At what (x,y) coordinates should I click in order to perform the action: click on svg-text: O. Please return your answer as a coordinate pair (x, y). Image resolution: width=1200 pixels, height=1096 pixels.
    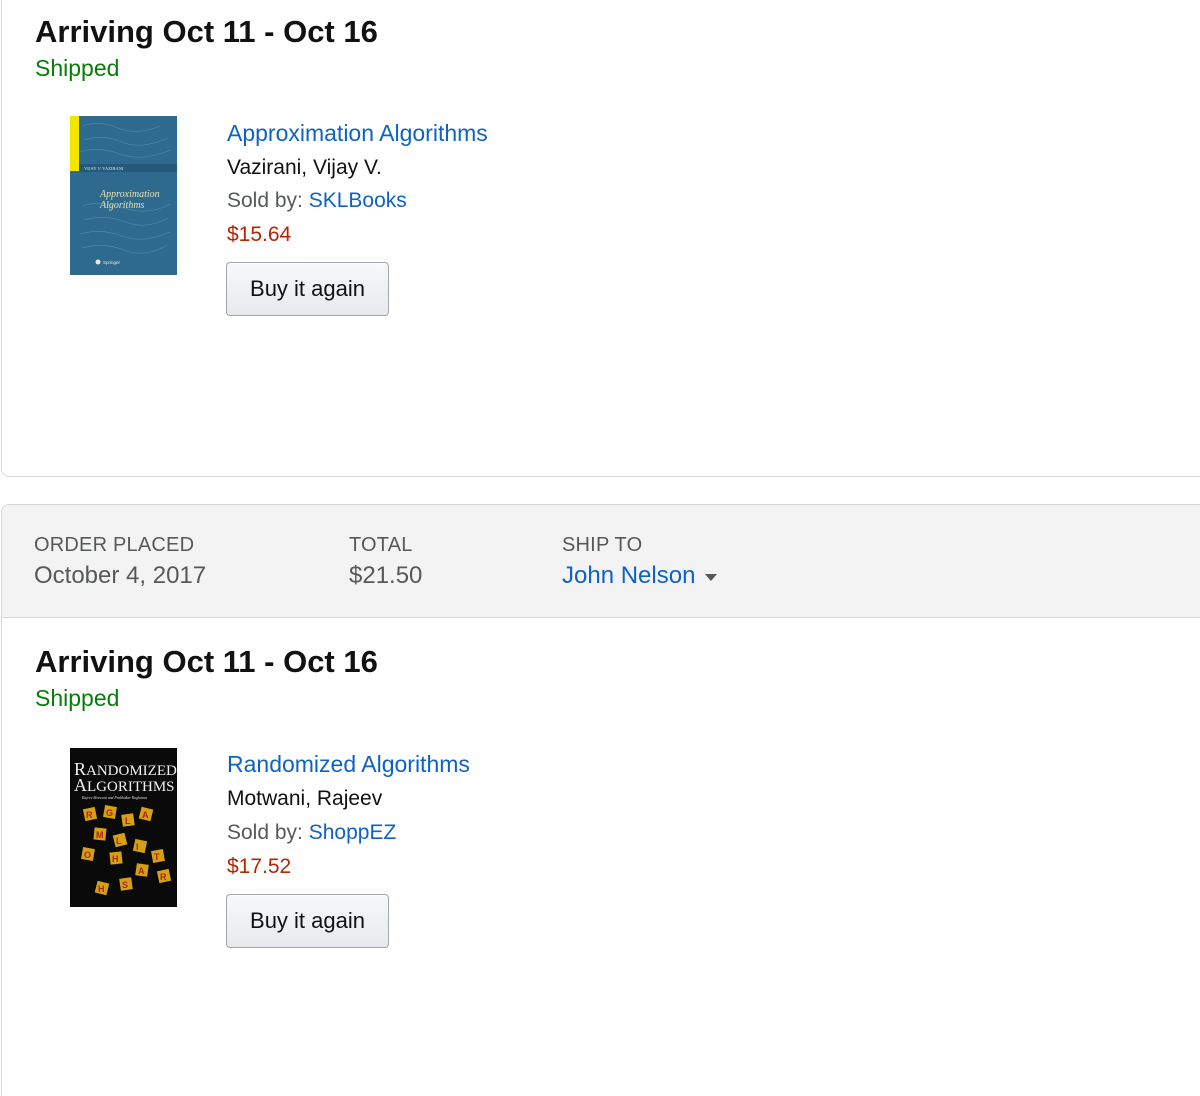
    Looking at the image, I should click on (87, 855).